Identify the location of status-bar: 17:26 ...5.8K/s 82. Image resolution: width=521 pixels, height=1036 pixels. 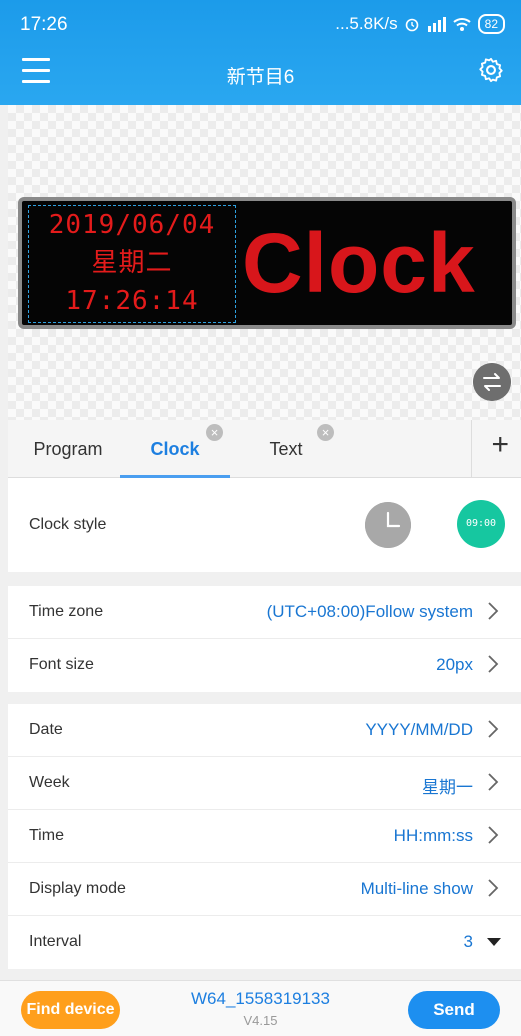
(260, 25).